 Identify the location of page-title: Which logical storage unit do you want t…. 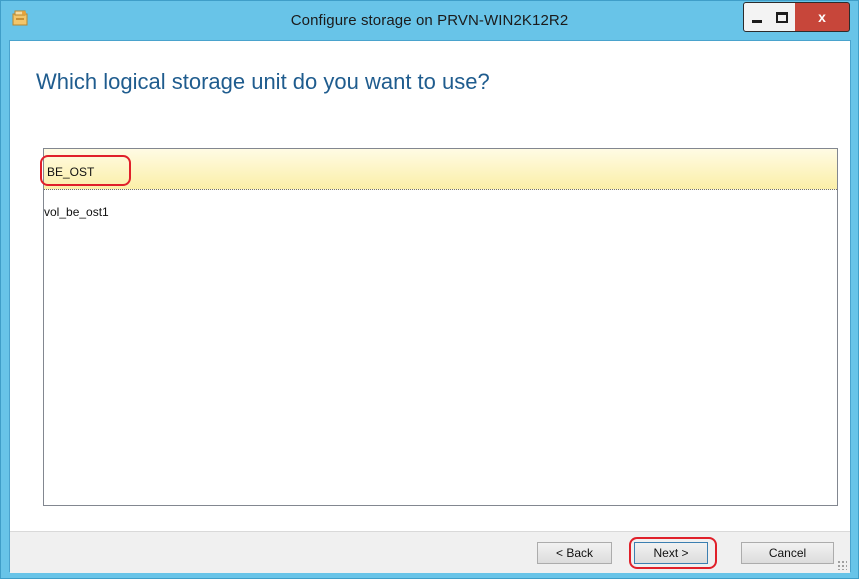
(263, 81).